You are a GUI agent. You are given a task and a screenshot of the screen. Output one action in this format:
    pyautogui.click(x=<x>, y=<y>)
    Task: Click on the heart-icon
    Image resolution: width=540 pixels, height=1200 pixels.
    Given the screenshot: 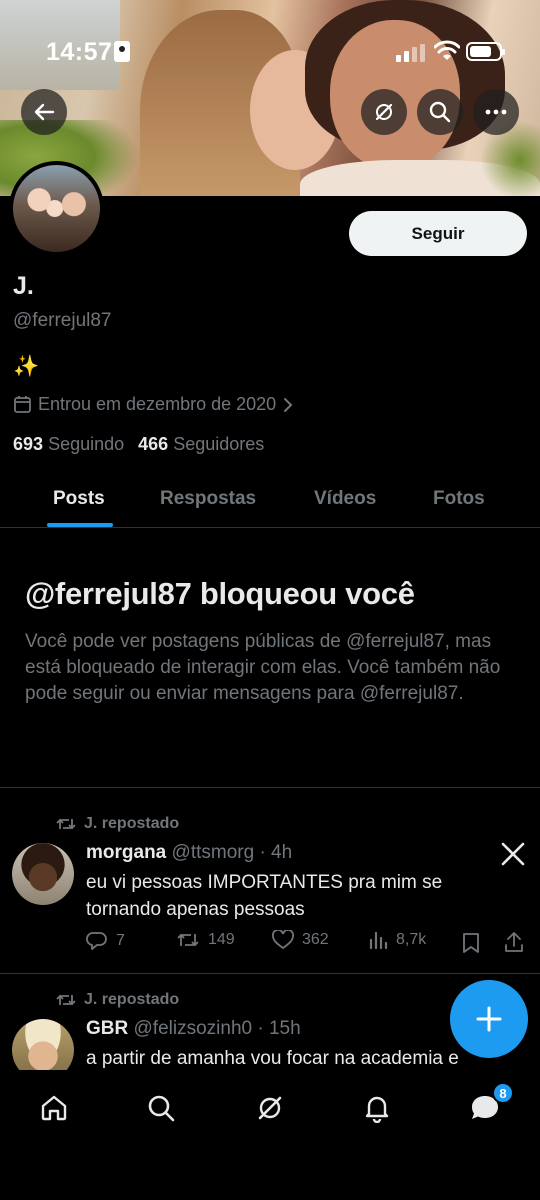 What is the action you would take?
    pyautogui.click(x=283, y=940)
    